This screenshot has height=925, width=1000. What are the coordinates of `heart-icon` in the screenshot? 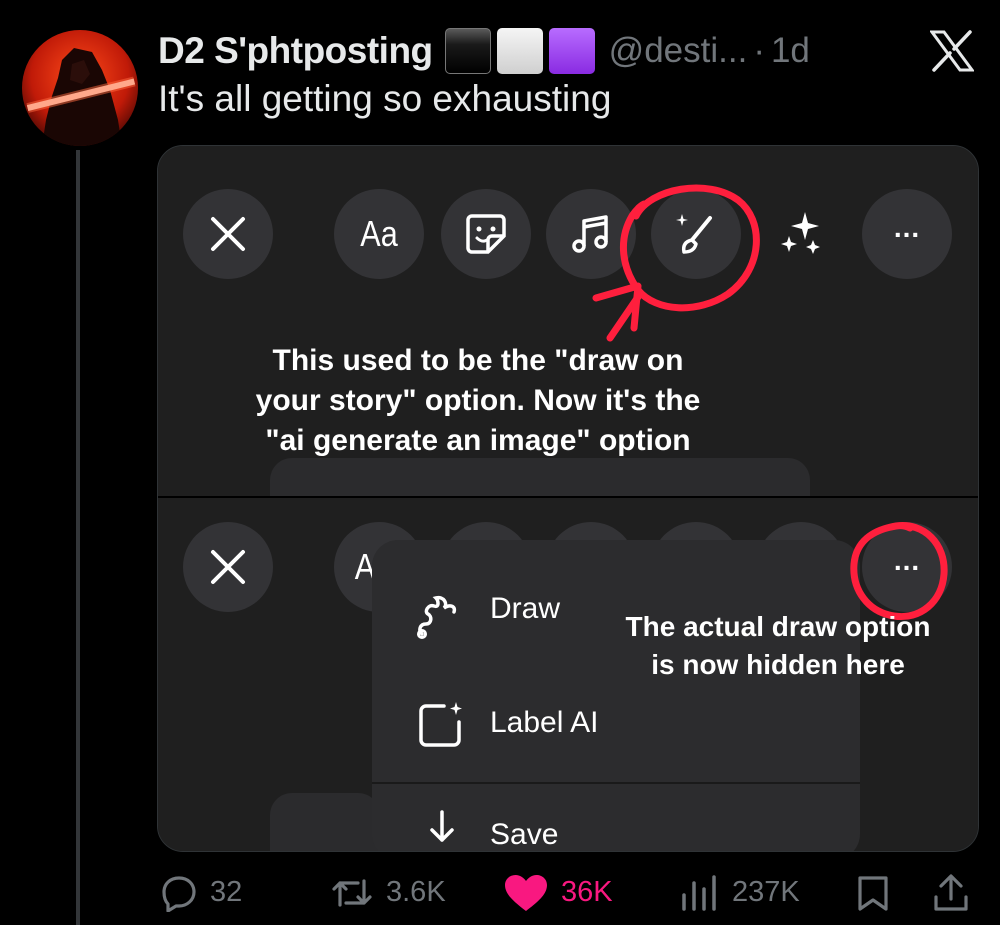 It's located at (526, 892).